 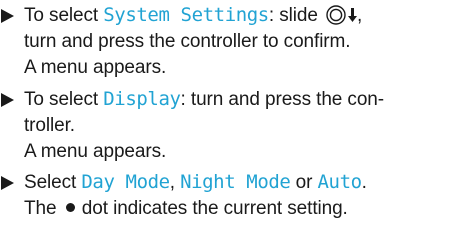 What do you see at coordinates (359, 15) in the screenshot?
I see `step-1-text-c: ,` at bounding box center [359, 15].